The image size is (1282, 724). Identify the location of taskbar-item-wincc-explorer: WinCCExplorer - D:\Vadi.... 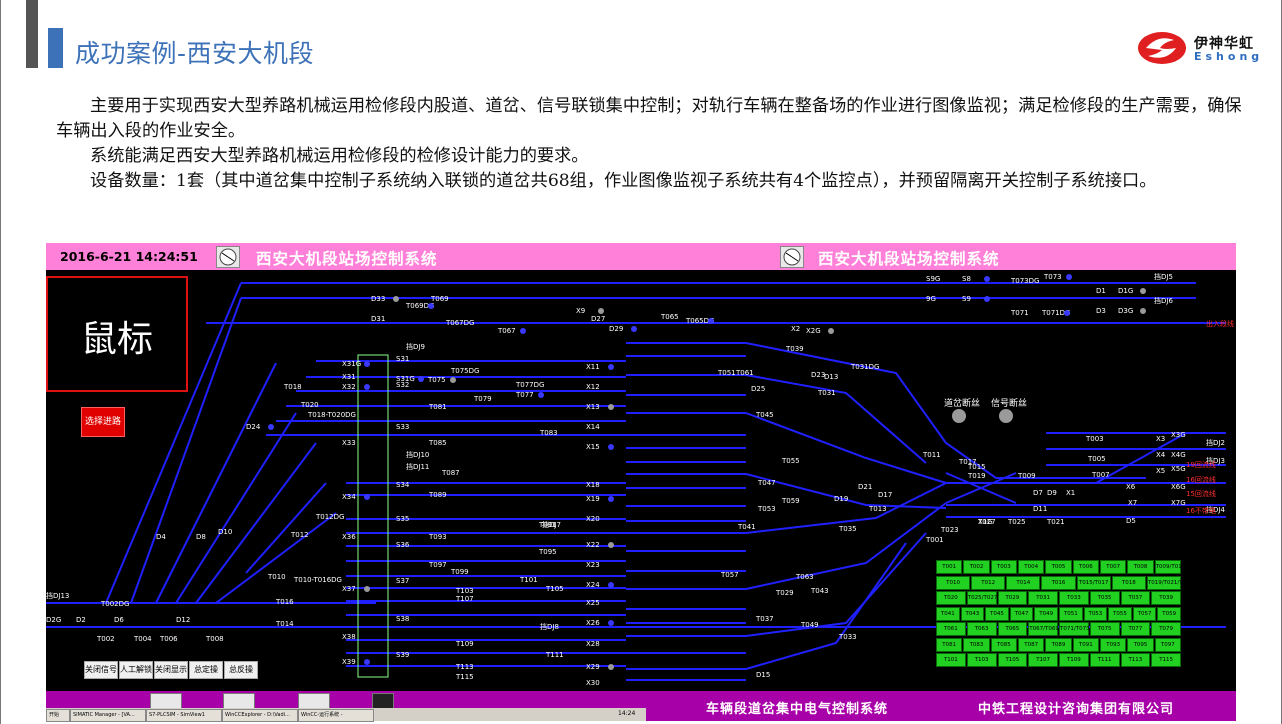
(260, 715).